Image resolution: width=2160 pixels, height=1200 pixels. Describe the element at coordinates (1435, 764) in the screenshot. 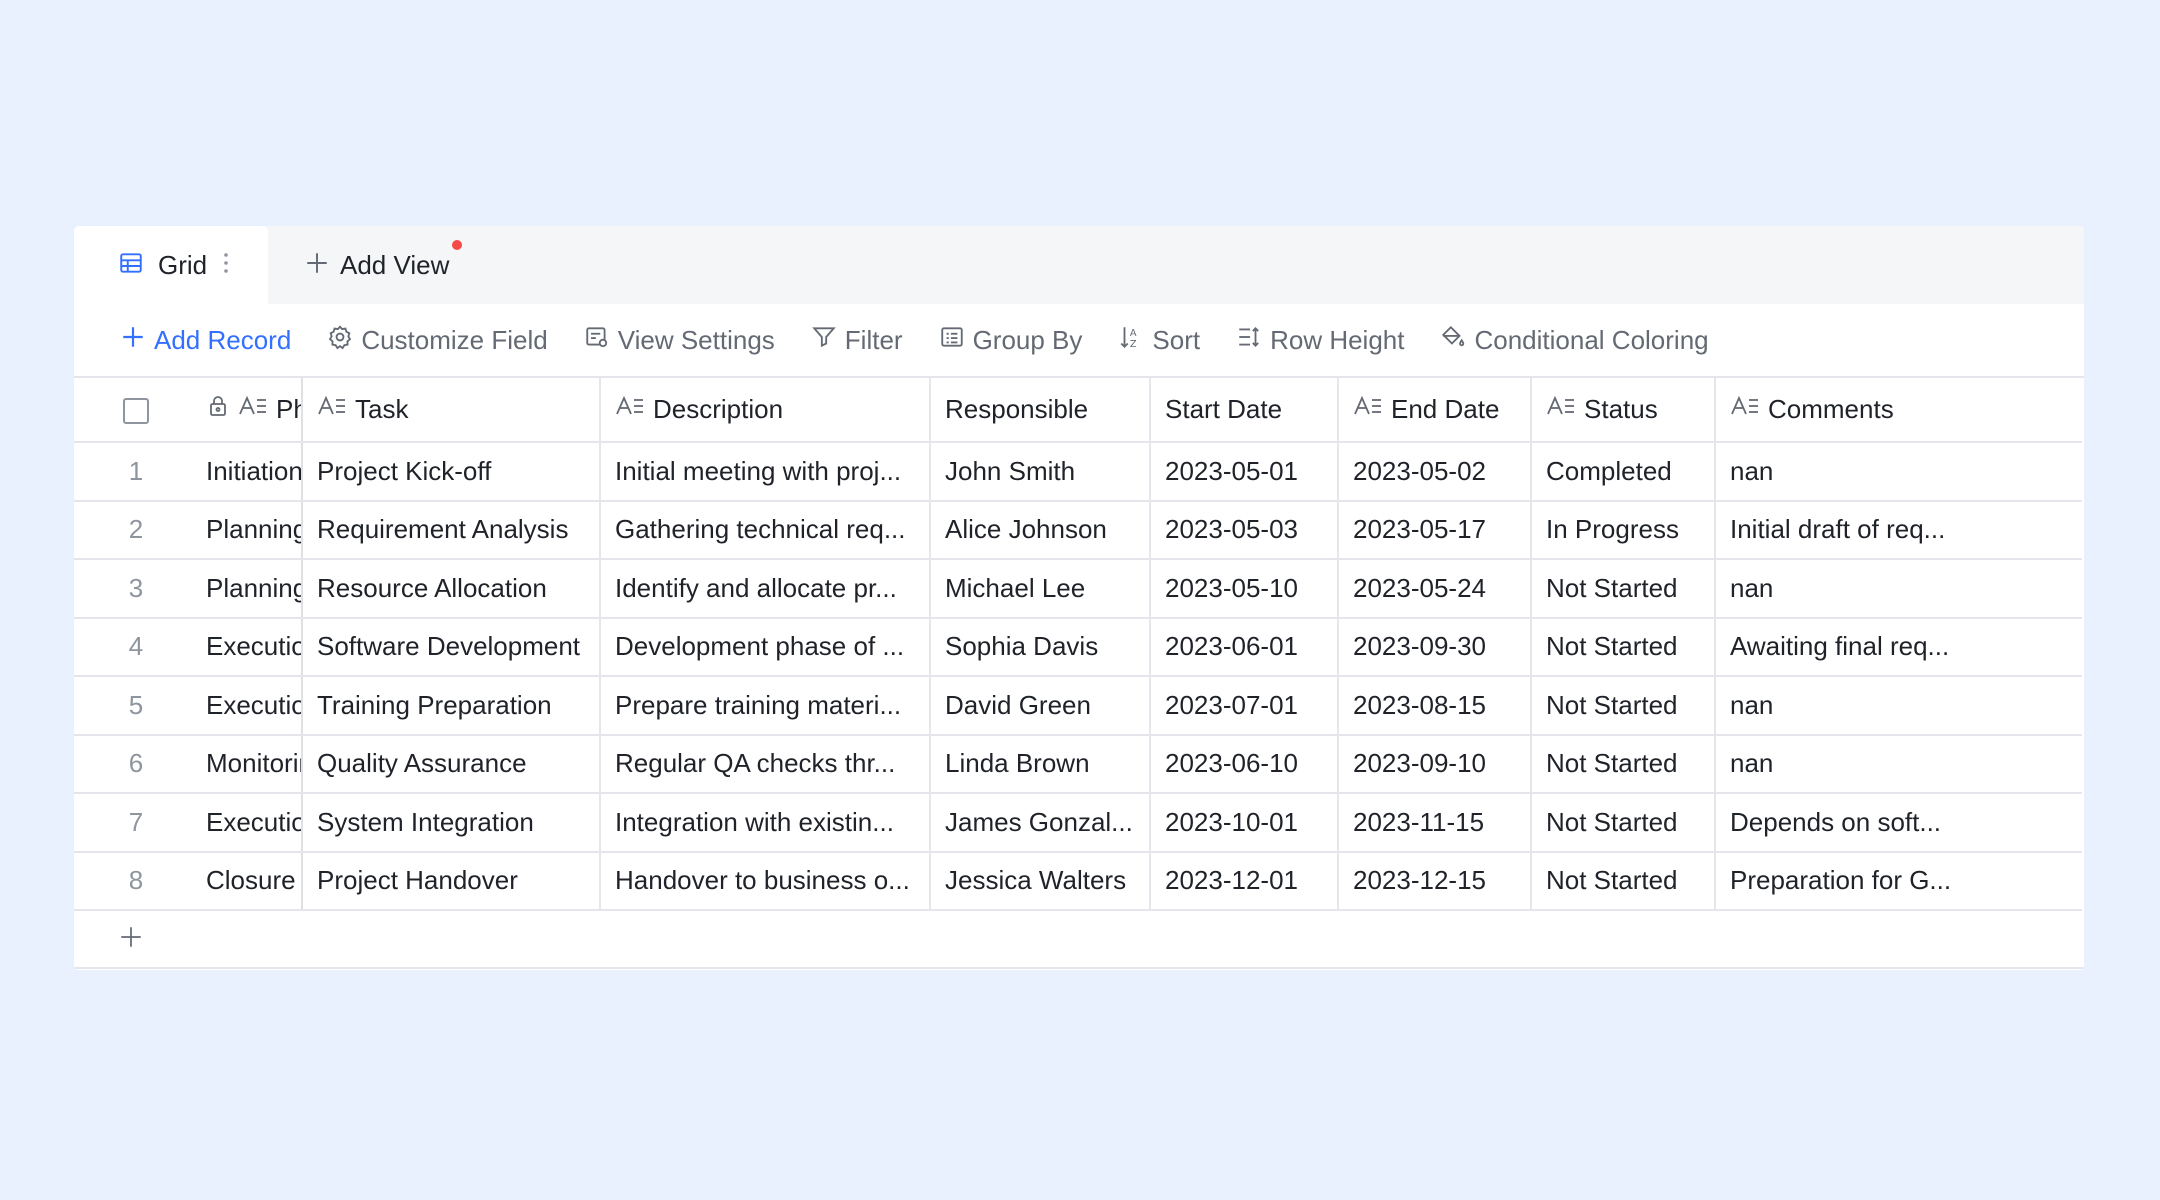

I see `cell-end-date: 2023-09-10` at that location.